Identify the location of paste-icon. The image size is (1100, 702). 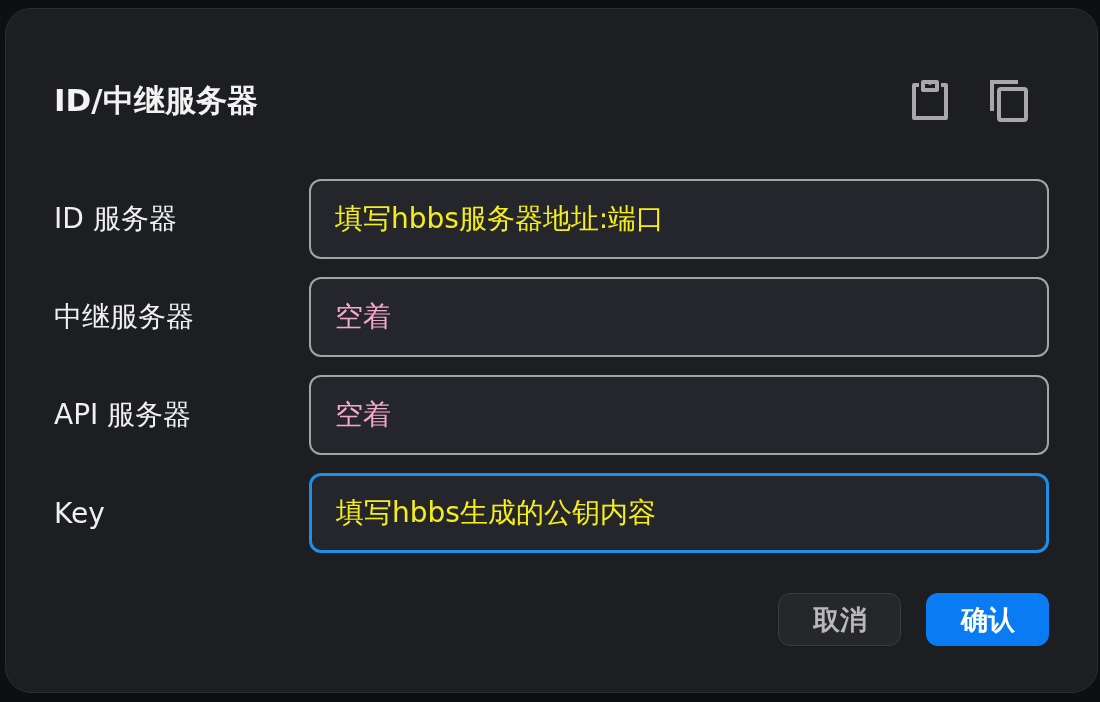
(930, 101).